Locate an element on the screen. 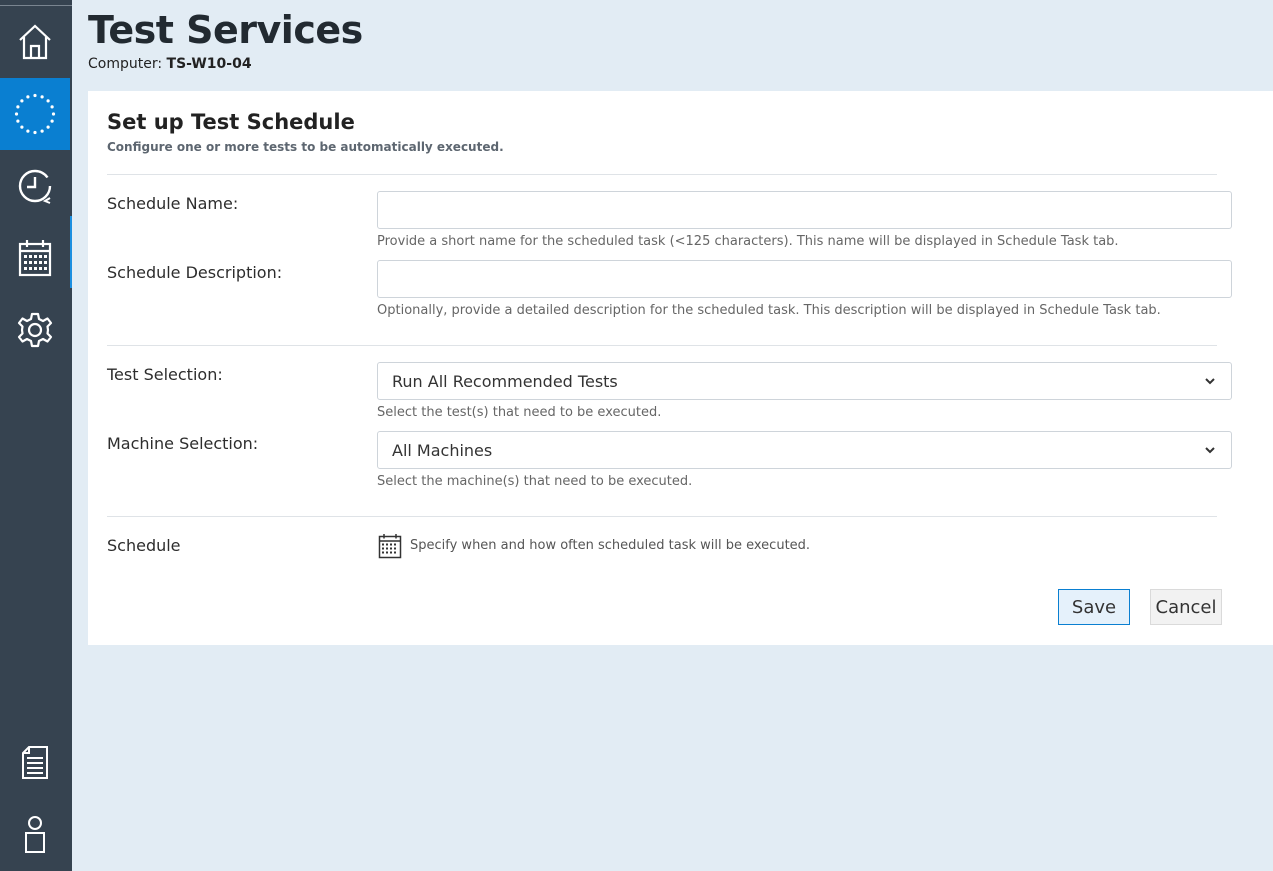  home-icon is located at coordinates (35, 42).